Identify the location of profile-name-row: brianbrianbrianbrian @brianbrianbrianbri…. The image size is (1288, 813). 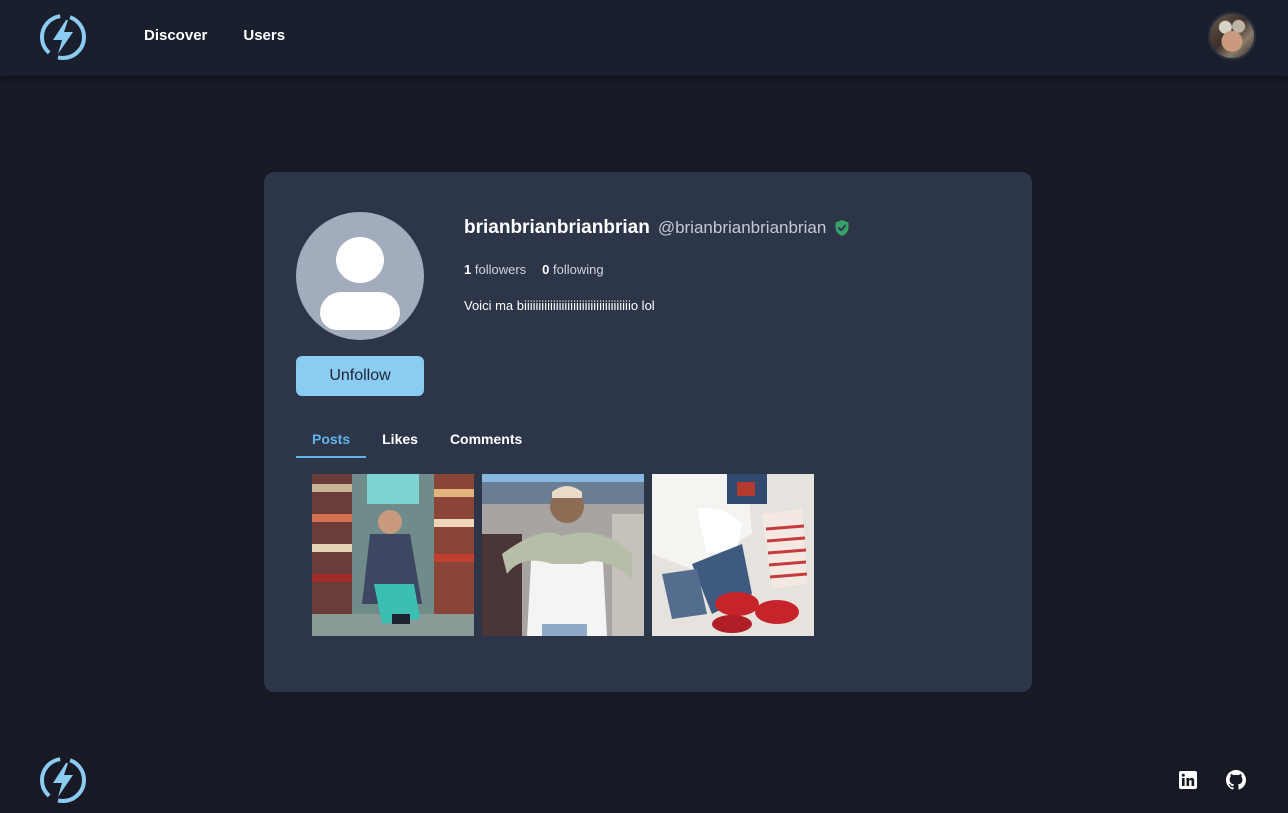
(734, 228).